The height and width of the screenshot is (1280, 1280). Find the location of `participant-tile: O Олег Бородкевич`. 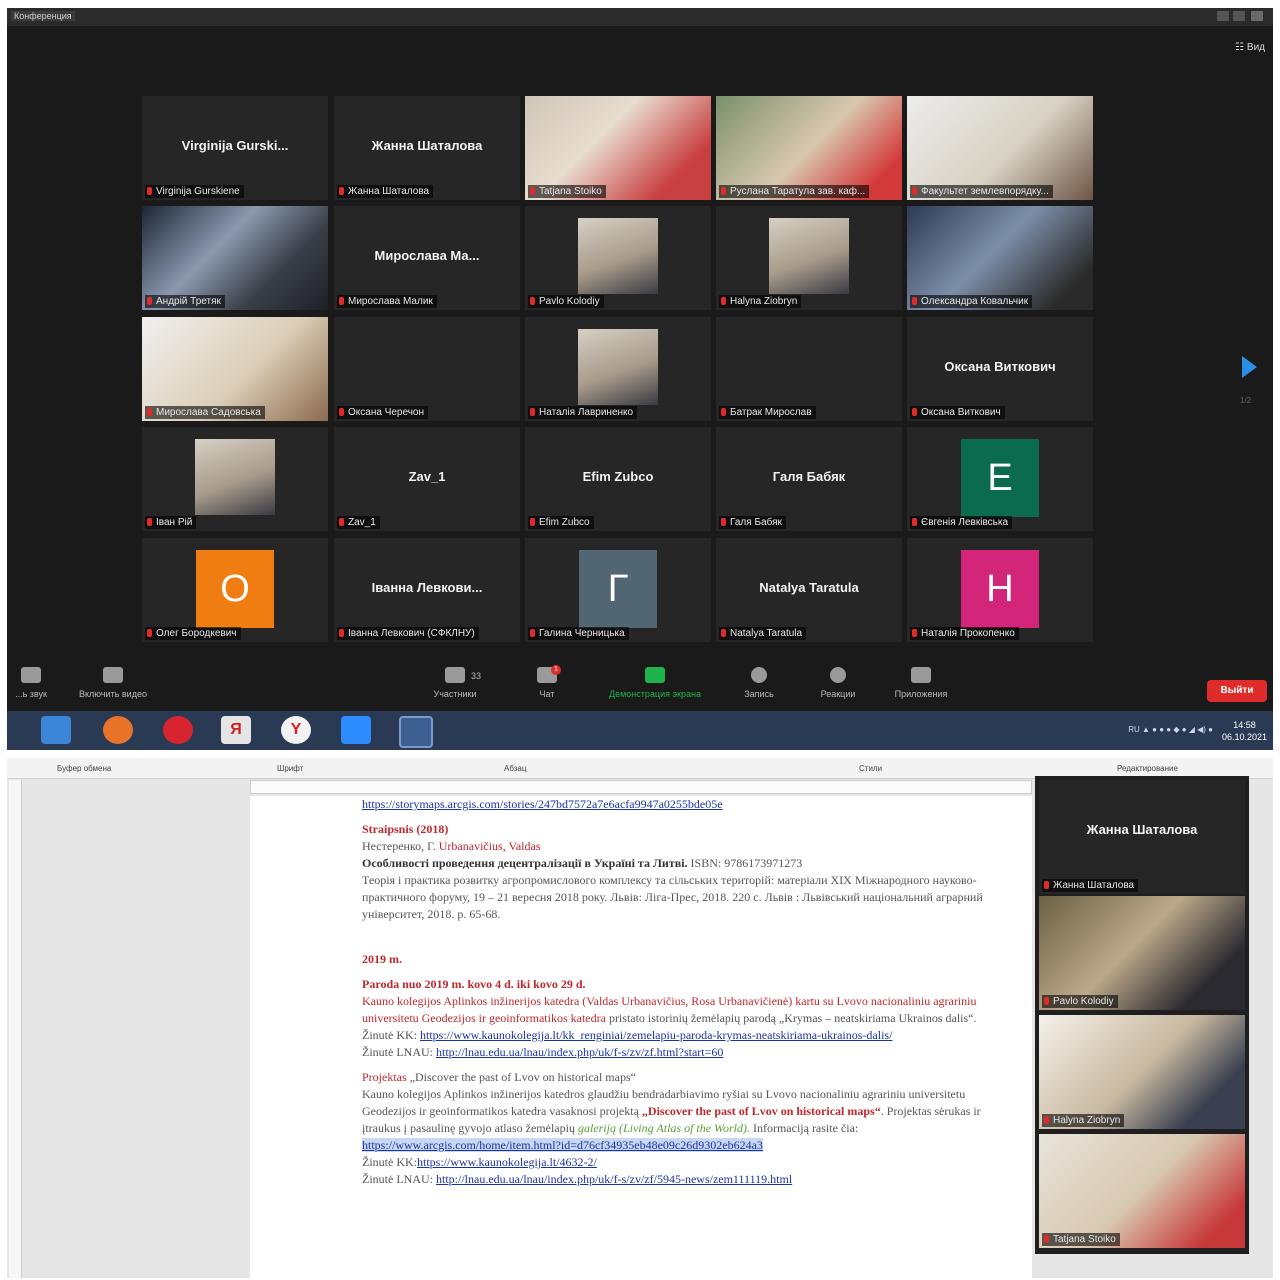

participant-tile: O Олег Бородкевич is located at coordinates (235, 590).